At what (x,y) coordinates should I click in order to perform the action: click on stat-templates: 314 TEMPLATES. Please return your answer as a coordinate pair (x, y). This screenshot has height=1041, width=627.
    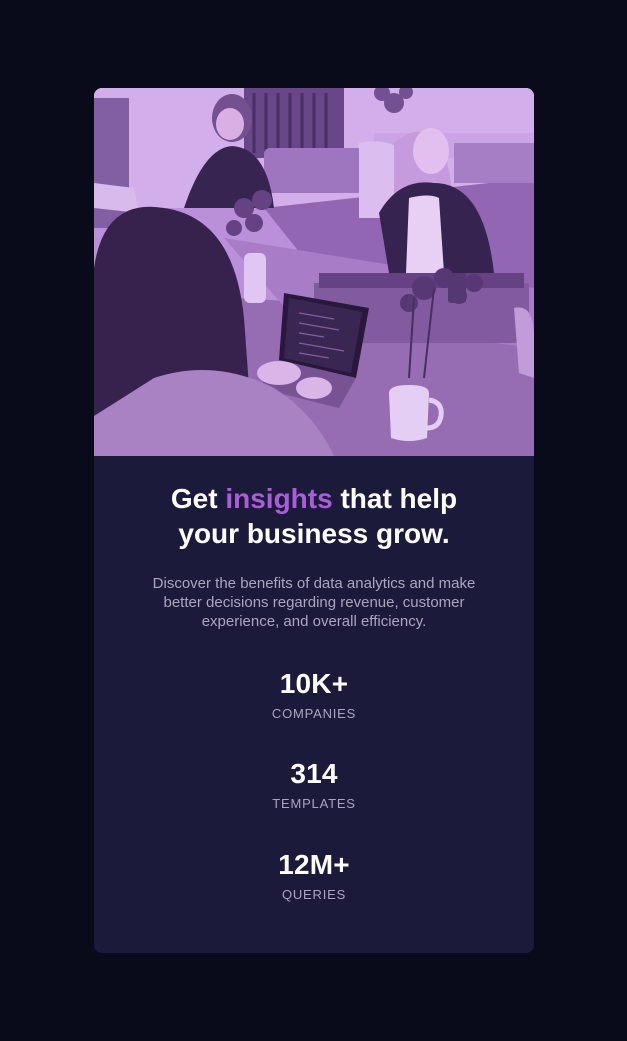
    Looking at the image, I should click on (314, 785).